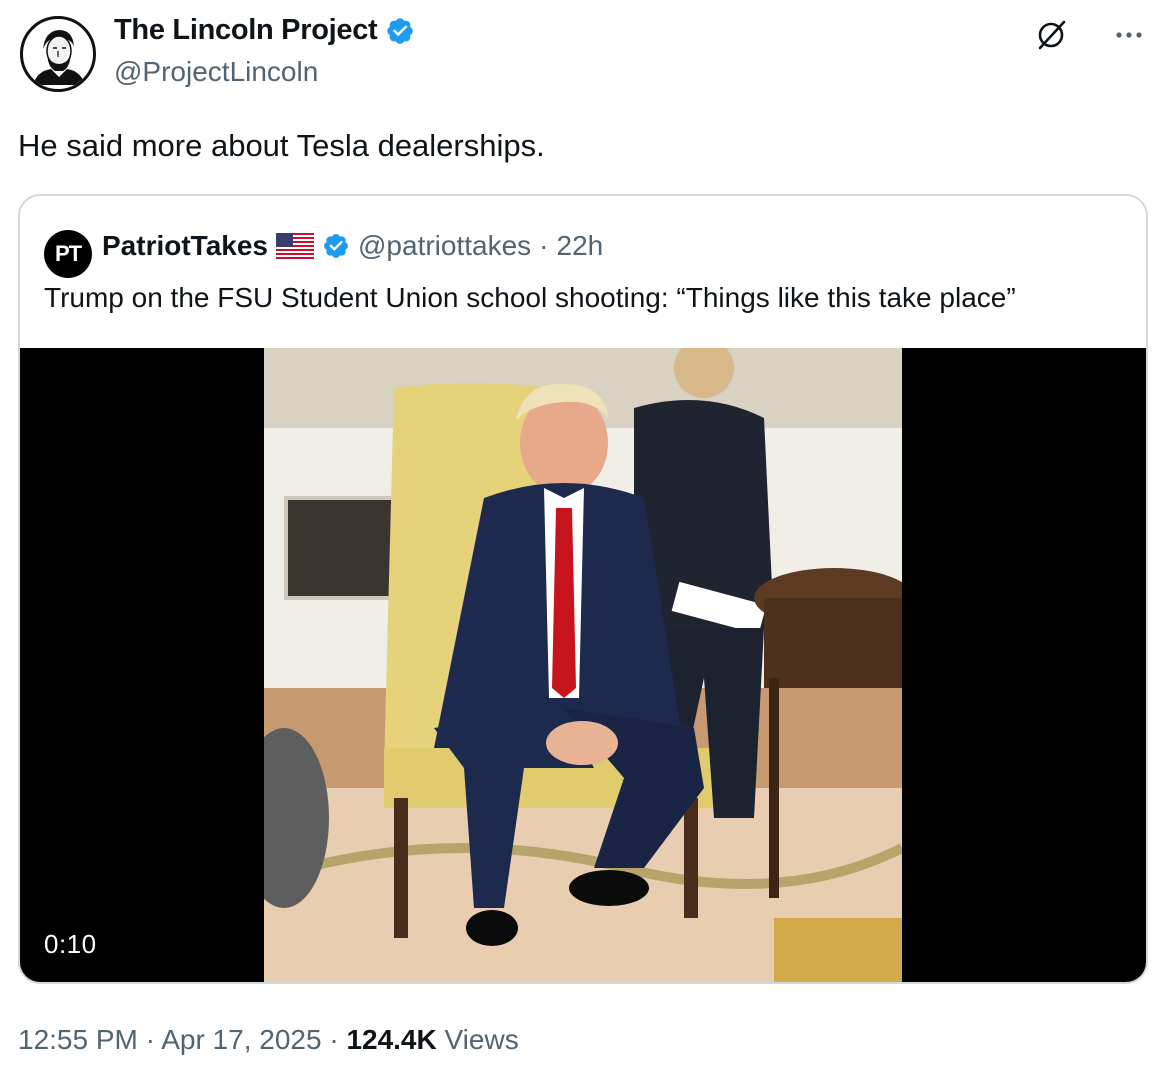 The image size is (1176, 1080). I want to click on quoted-timestamp: 22h, so click(580, 246).